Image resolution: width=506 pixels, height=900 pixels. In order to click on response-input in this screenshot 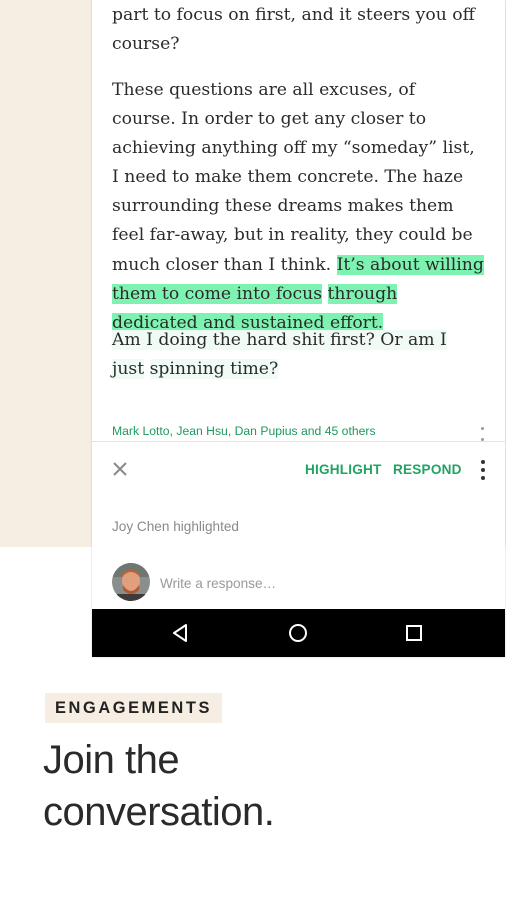, I will do `click(320, 583)`.